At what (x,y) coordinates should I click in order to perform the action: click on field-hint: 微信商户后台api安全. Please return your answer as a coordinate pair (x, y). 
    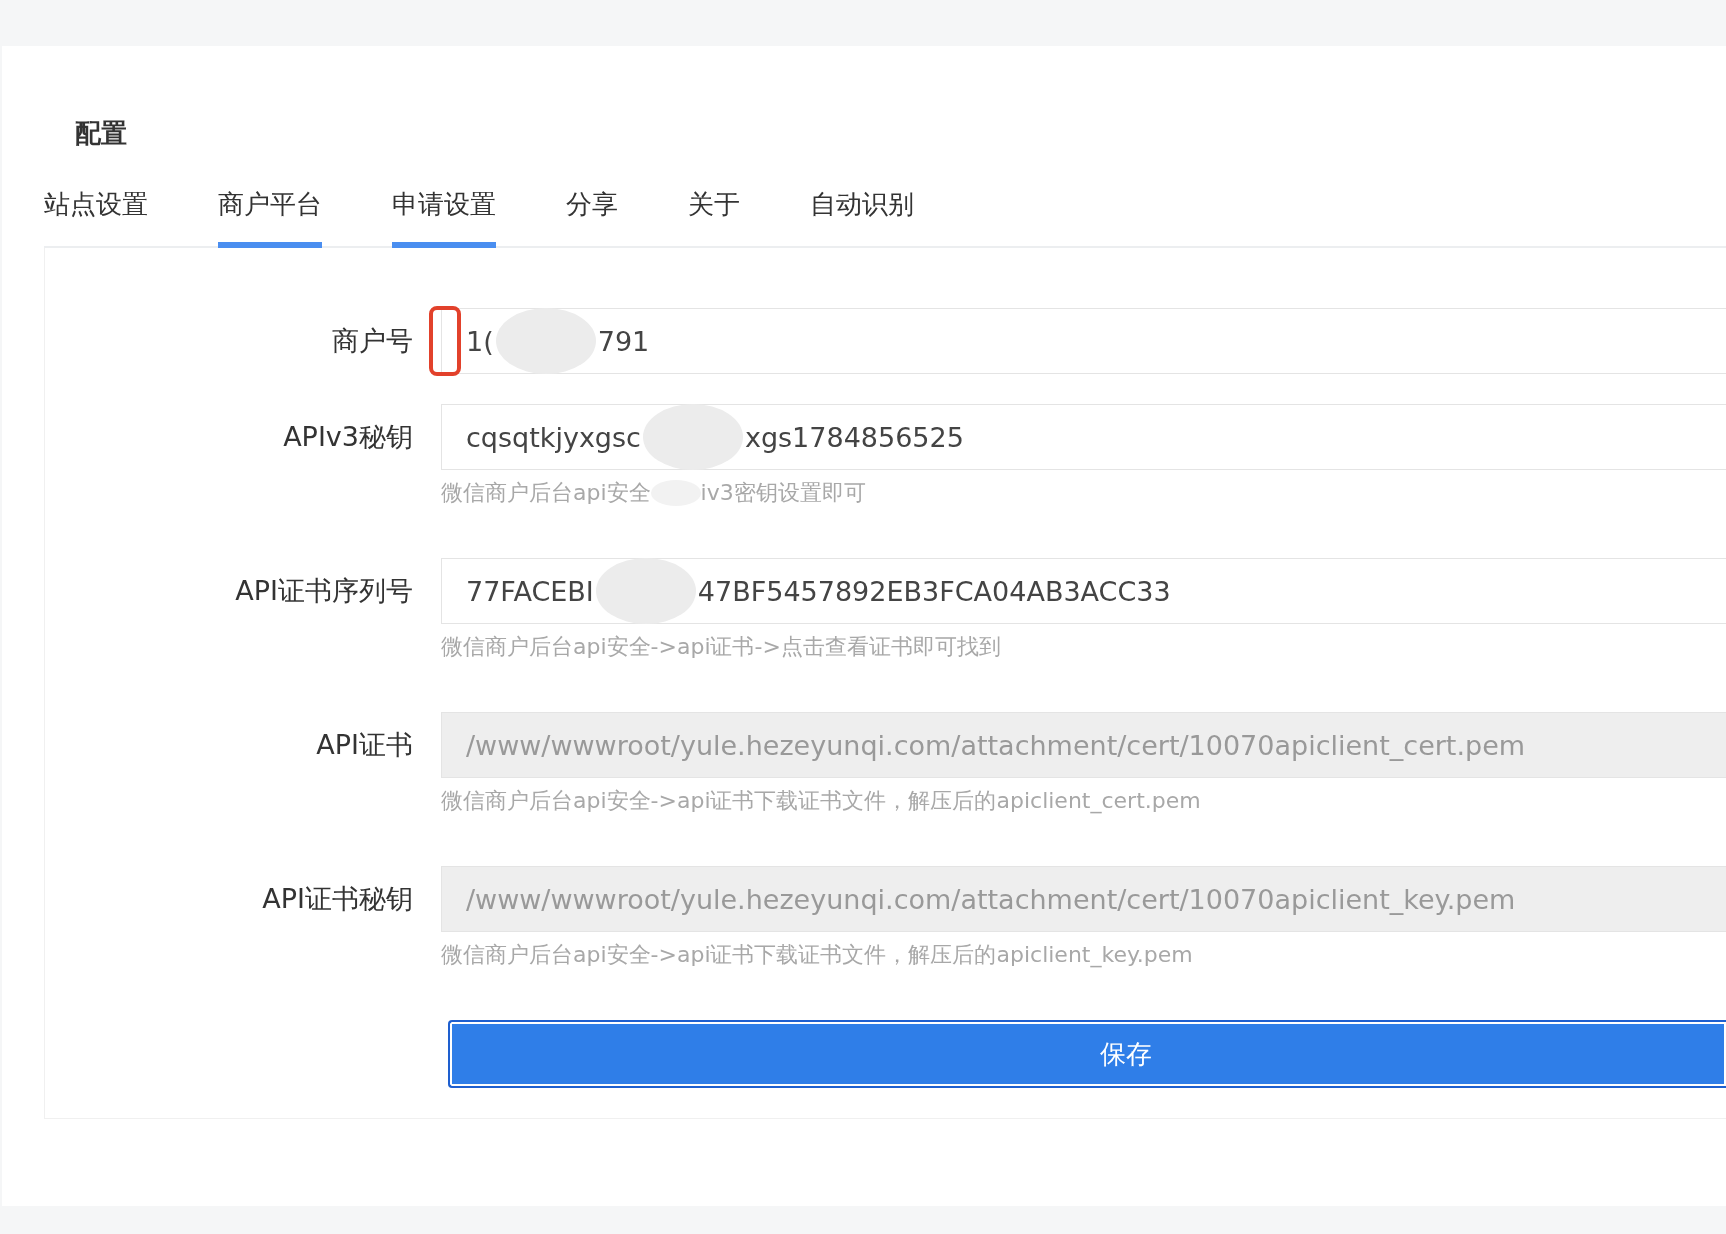
    Looking at the image, I should click on (546, 493).